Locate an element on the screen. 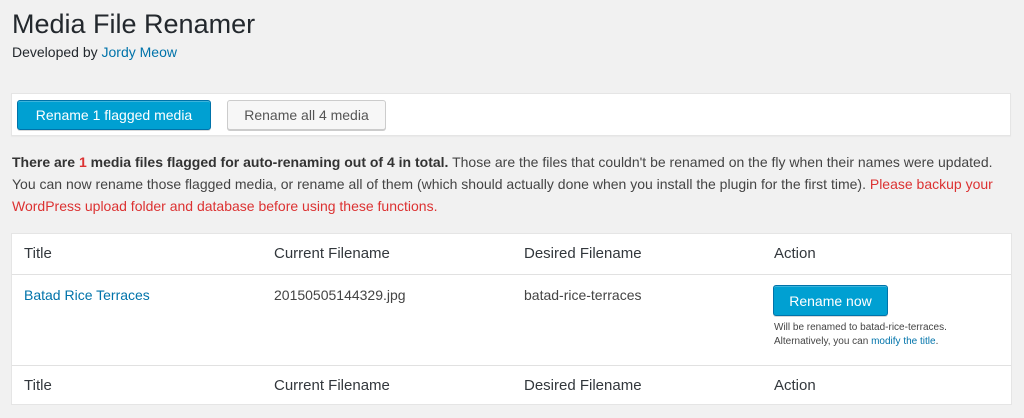 This screenshot has width=1024, height=418. flagged-count: 1 is located at coordinates (82, 162).